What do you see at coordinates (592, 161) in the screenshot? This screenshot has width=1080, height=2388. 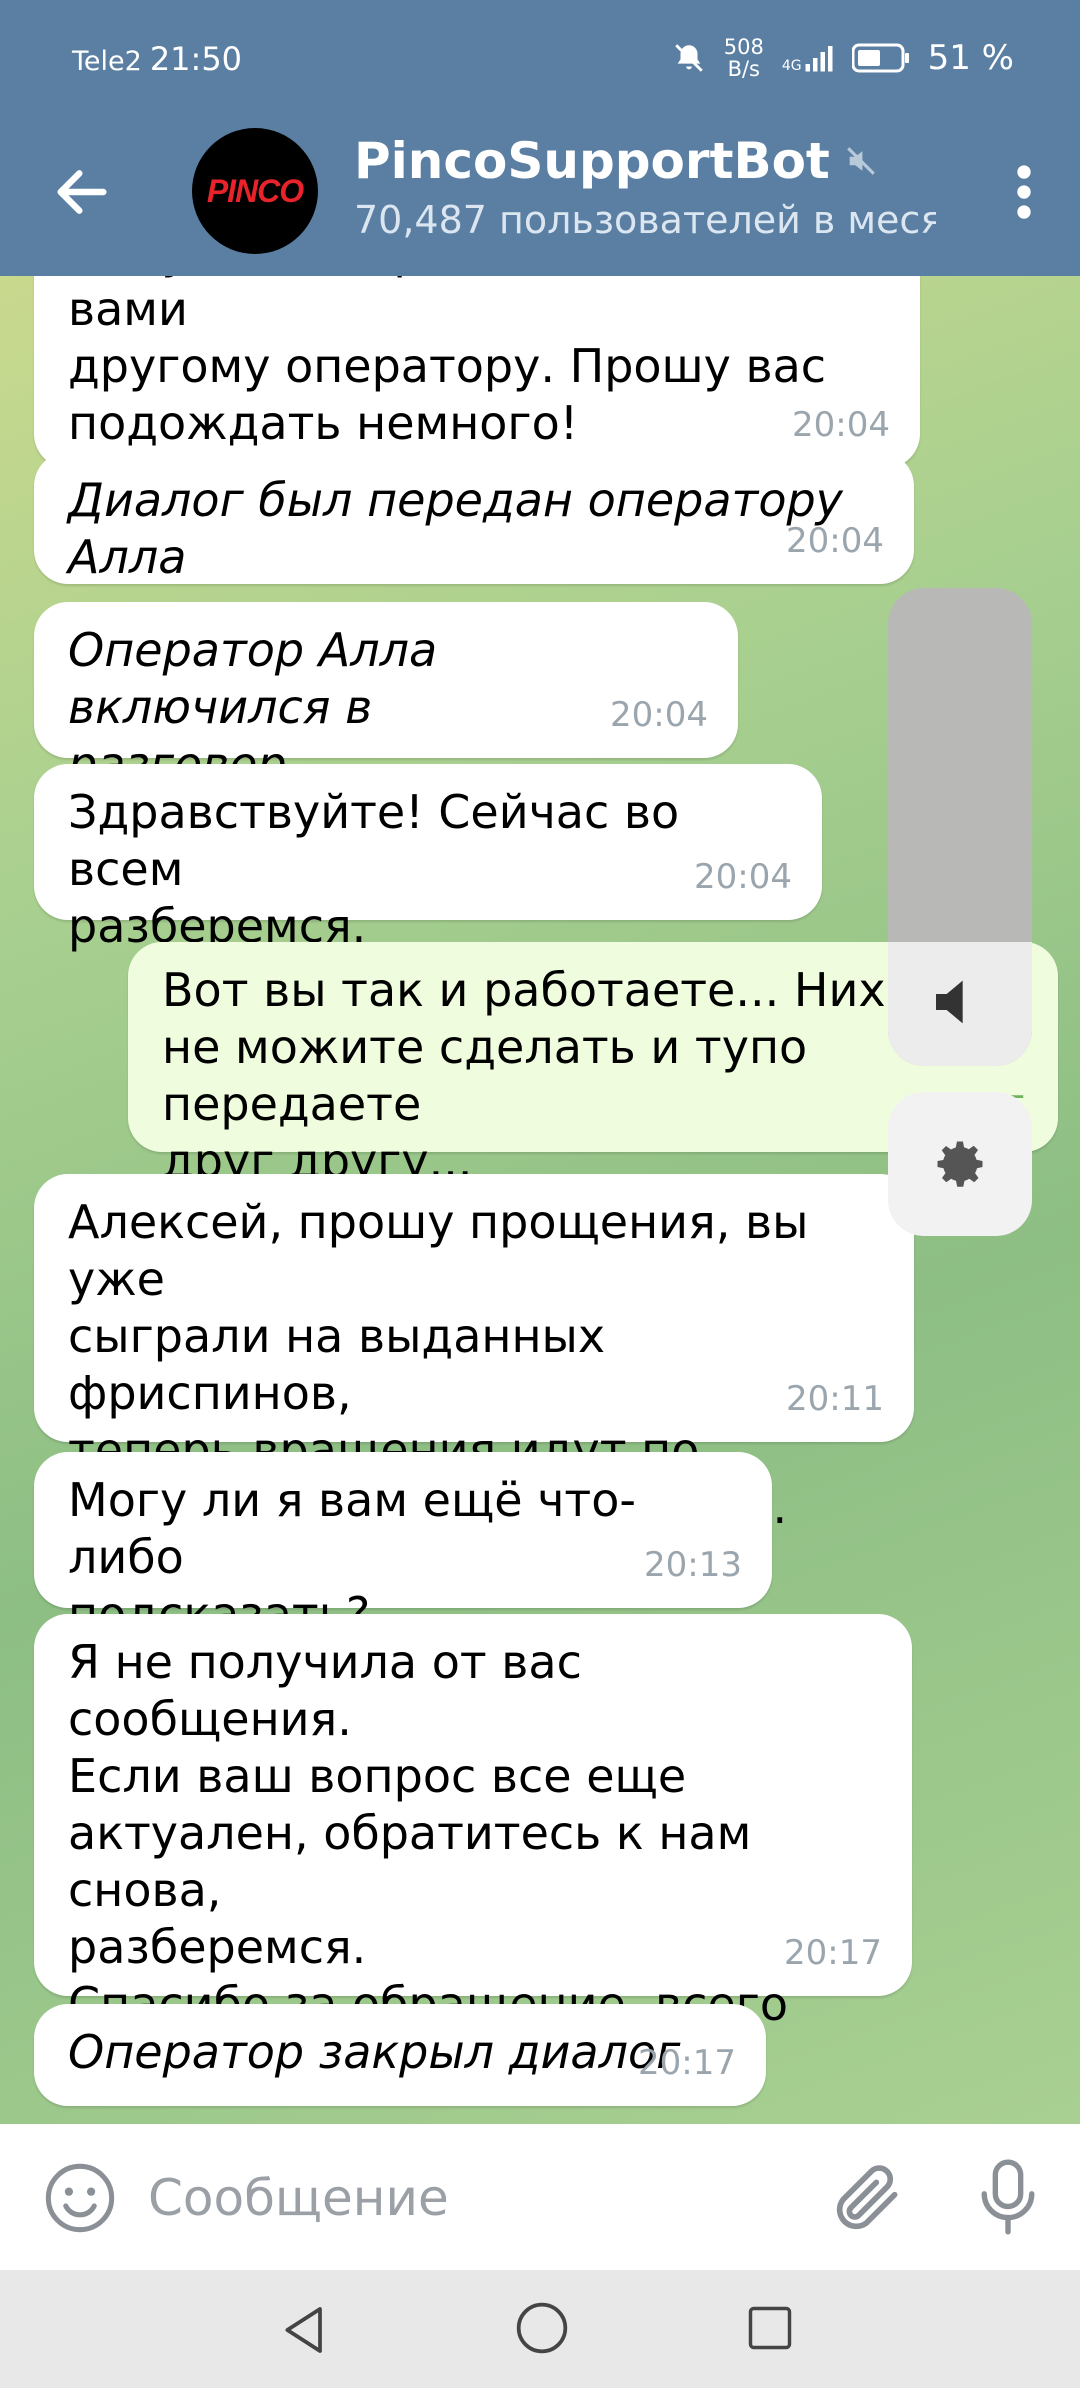 I see `chat-title-text: PincoSupportBot` at bounding box center [592, 161].